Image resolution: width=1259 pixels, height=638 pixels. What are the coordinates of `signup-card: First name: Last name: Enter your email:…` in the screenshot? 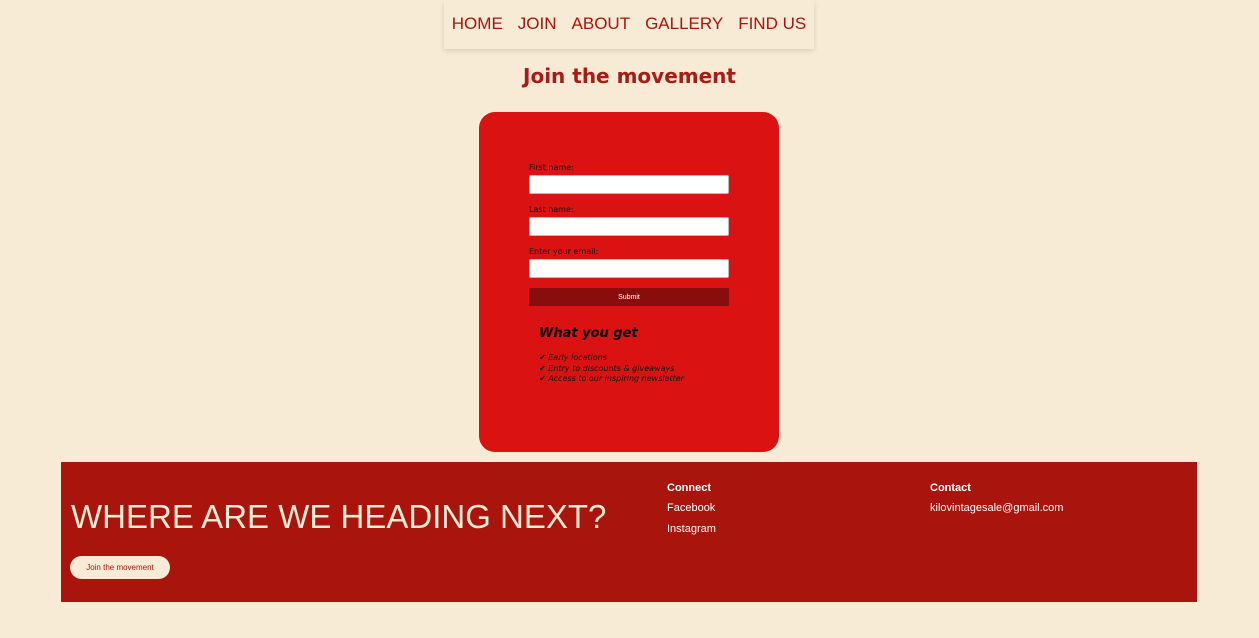 It's located at (629, 282).